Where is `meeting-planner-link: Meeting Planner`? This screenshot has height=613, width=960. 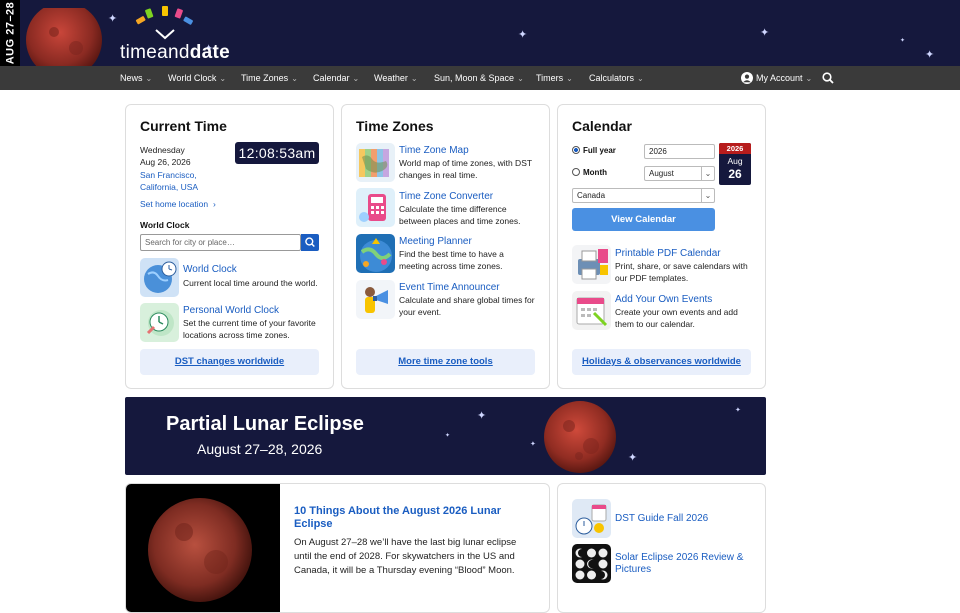 meeting-planner-link: Meeting Planner is located at coordinates (435, 241).